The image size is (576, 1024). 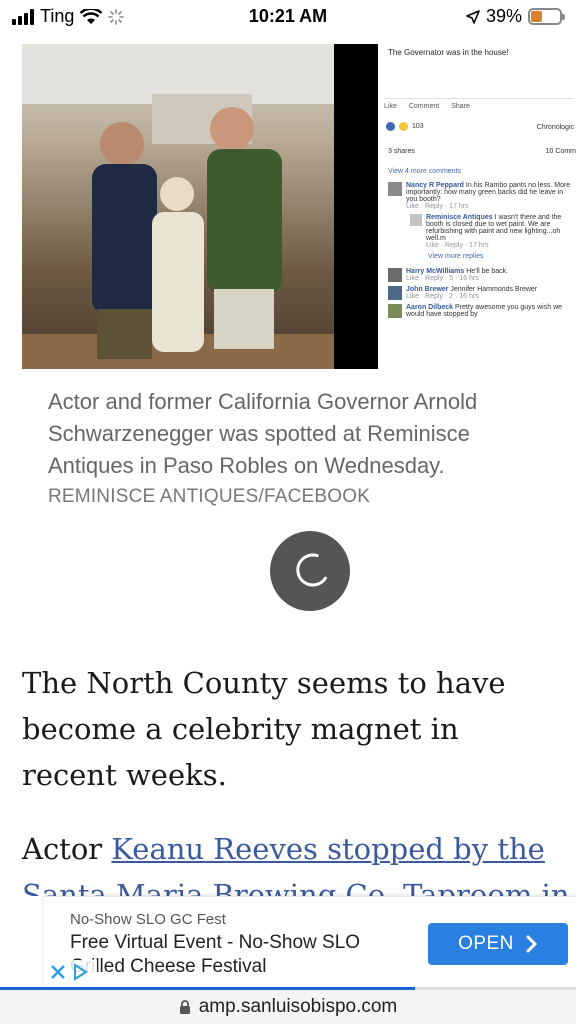 What do you see at coordinates (67, 849) in the screenshot?
I see `paragraph-text: Actor` at bounding box center [67, 849].